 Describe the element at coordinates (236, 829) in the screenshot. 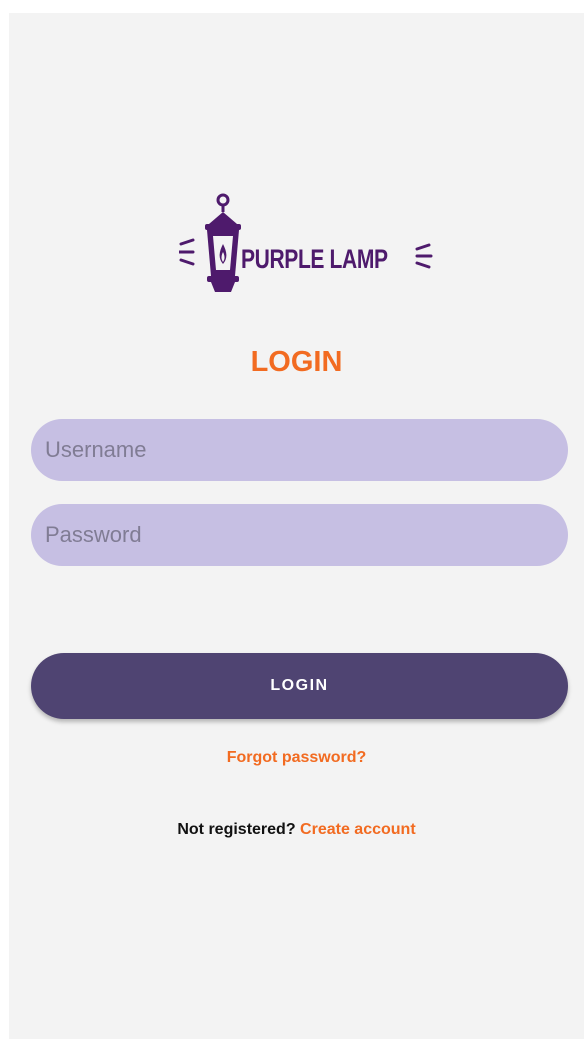

I see `register-prompt: Not registered?` at that location.